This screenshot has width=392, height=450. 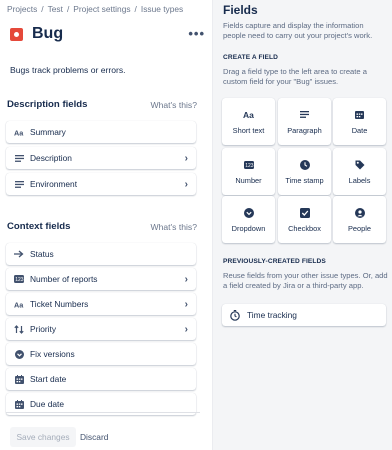 I want to click on previous-fields-heading: PREVIOUSLY-CREATED FIELDS, so click(x=274, y=261).